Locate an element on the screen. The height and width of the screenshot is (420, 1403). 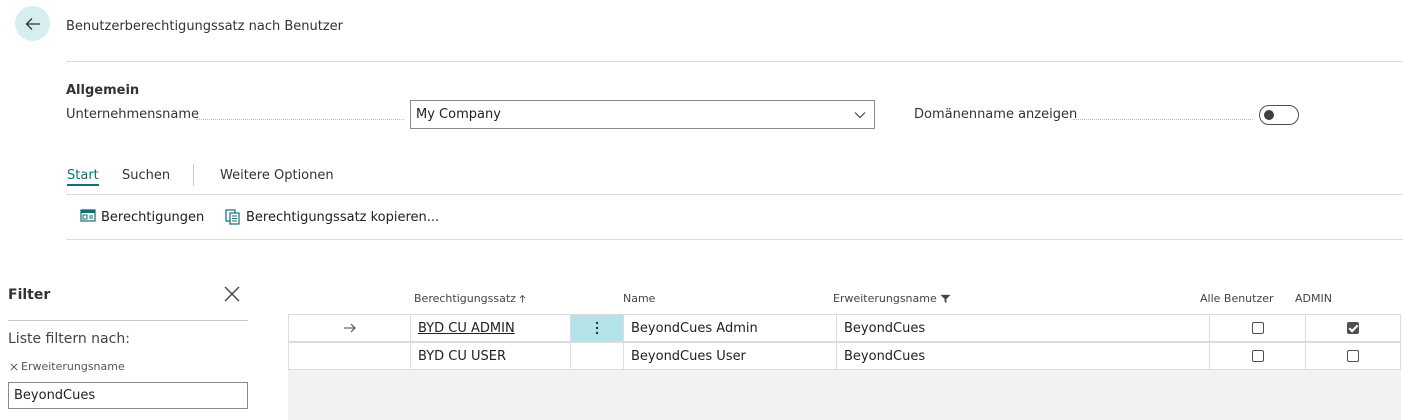
permissions-button: Berechtigungen is located at coordinates (142, 217).